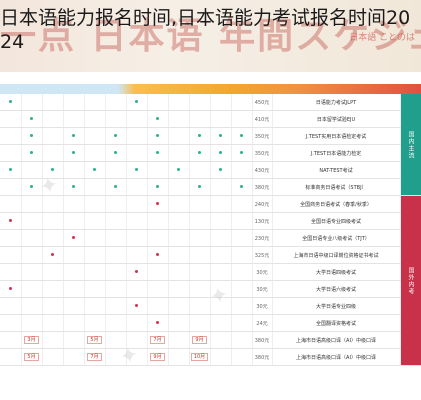 This screenshot has width=421, height=400. Describe the element at coordinates (262, 238) in the screenshot. I see `exam-fee: 230元` at that location.